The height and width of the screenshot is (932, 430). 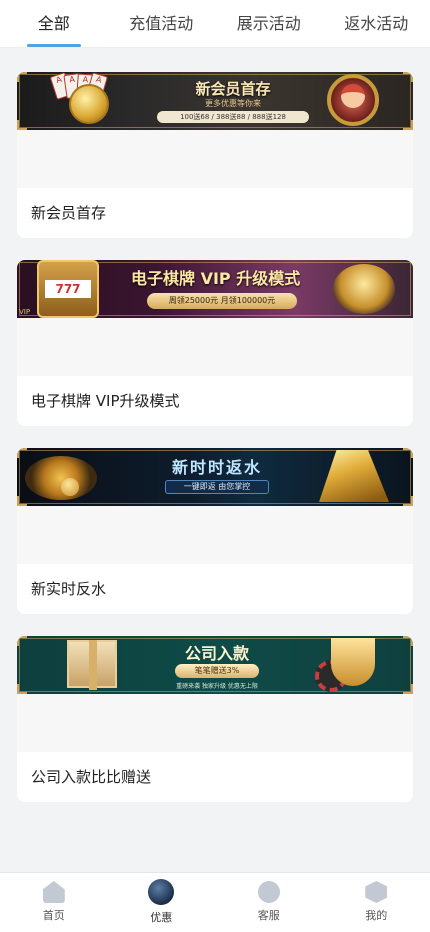 I want to click on mascot-icon, so click(x=353, y=96).